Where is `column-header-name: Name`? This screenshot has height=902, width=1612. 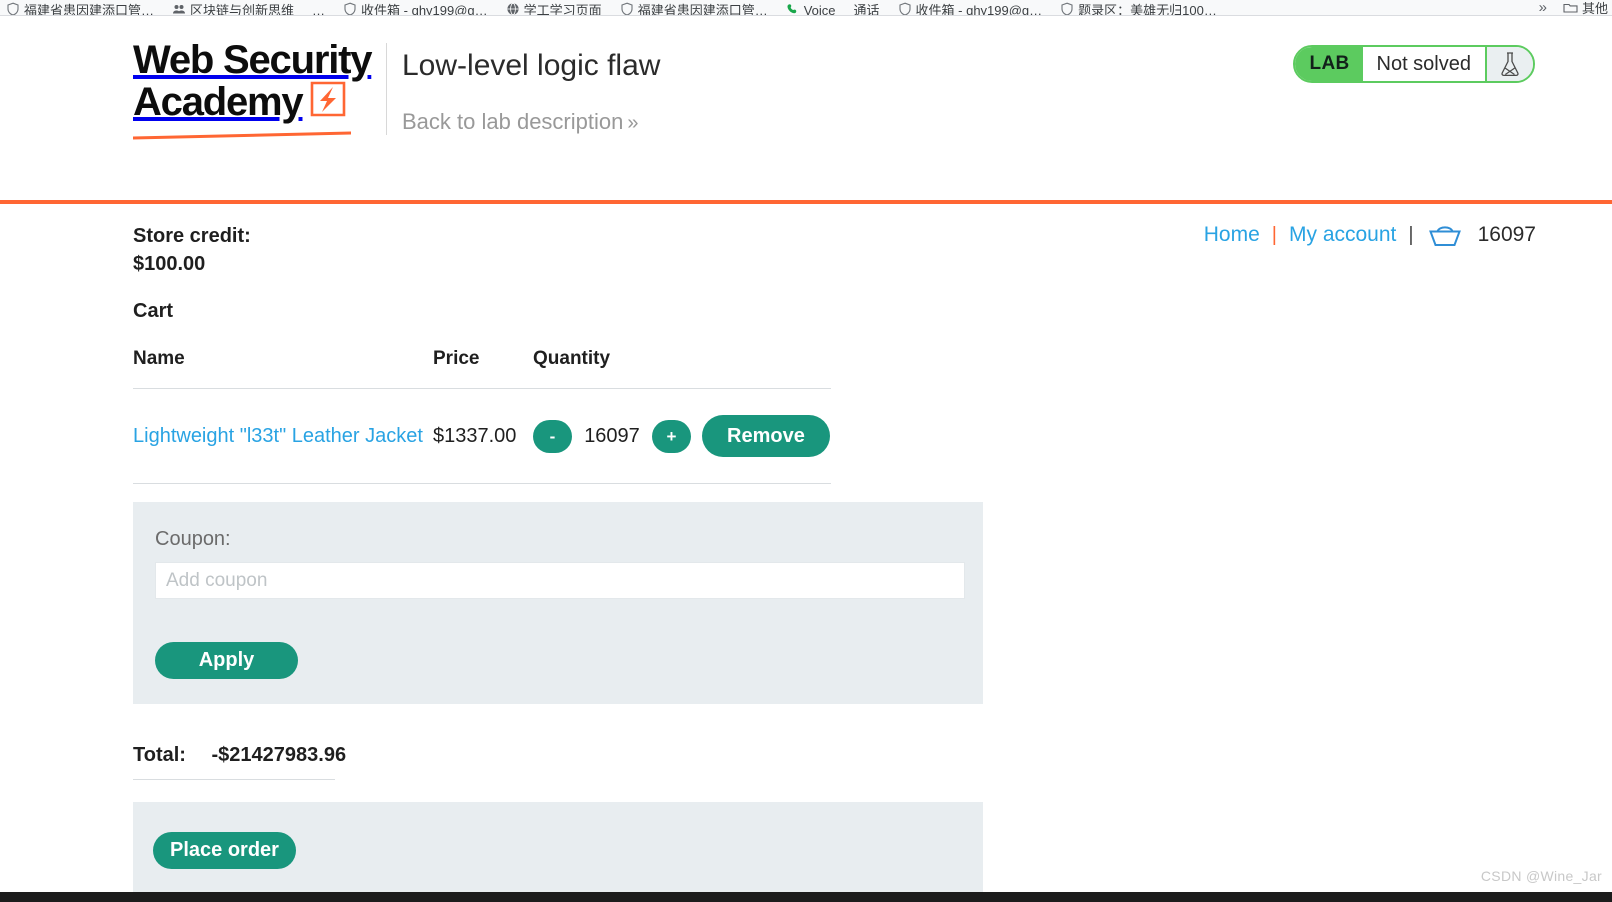
column-header-name: Name is located at coordinates (283, 368).